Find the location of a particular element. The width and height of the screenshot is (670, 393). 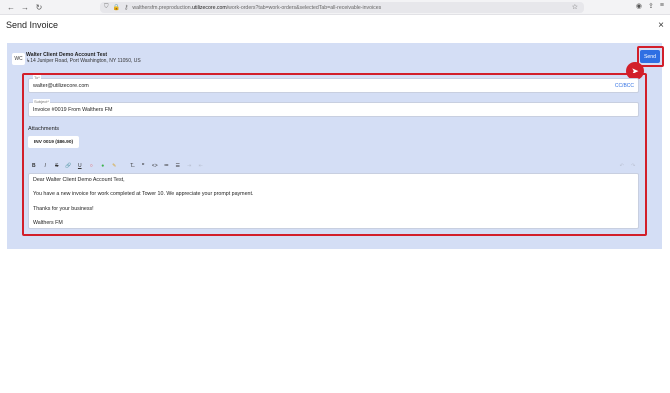

ordered-list-icon: ☰ is located at coordinates (178, 166).